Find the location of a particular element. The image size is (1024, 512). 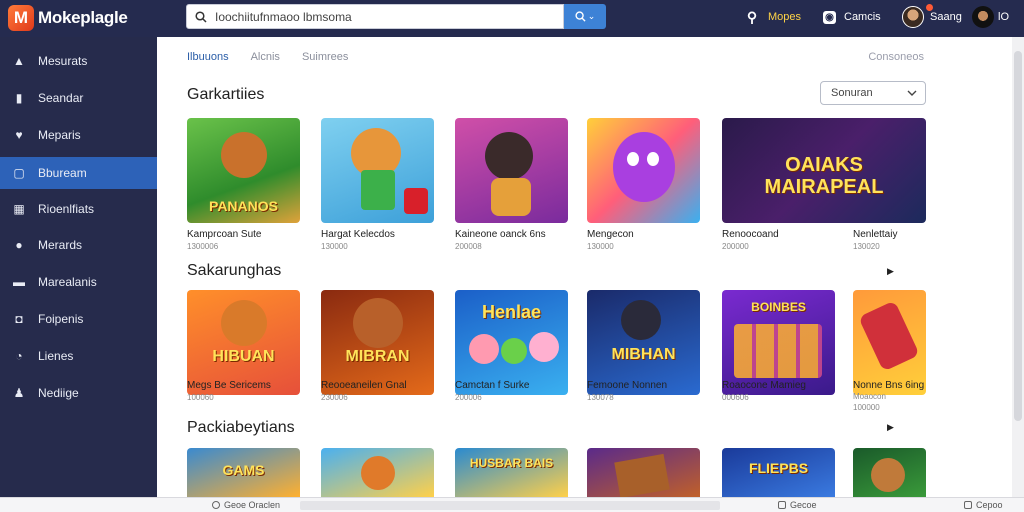

card-title: Camctan f Surke is located at coordinates (492, 385).